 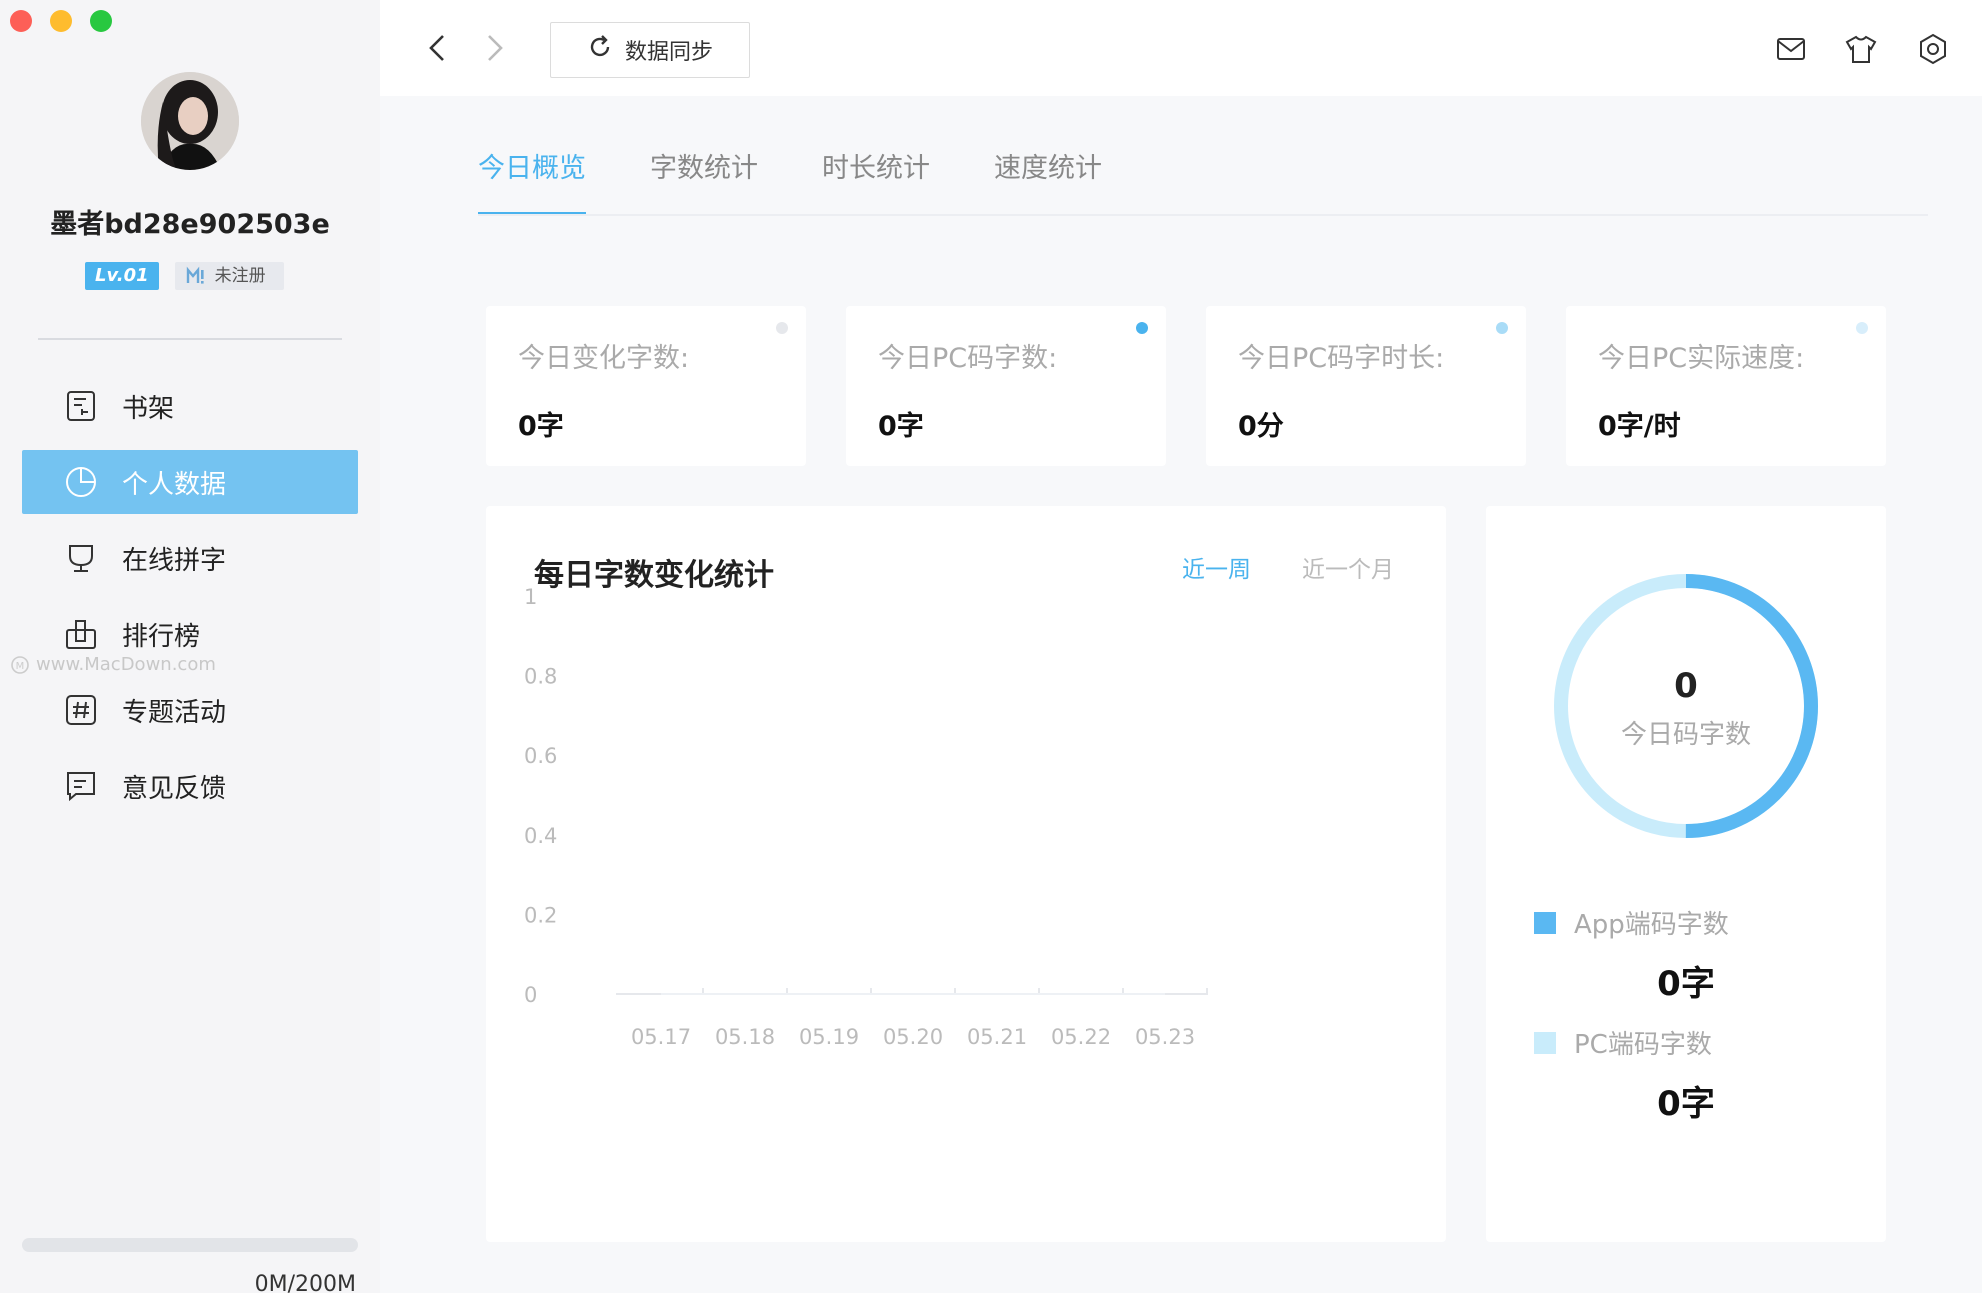 What do you see at coordinates (790, 181) in the screenshot?
I see `stats-tabs: 今日概览 字数统计 时长统计 速度统计` at bounding box center [790, 181].